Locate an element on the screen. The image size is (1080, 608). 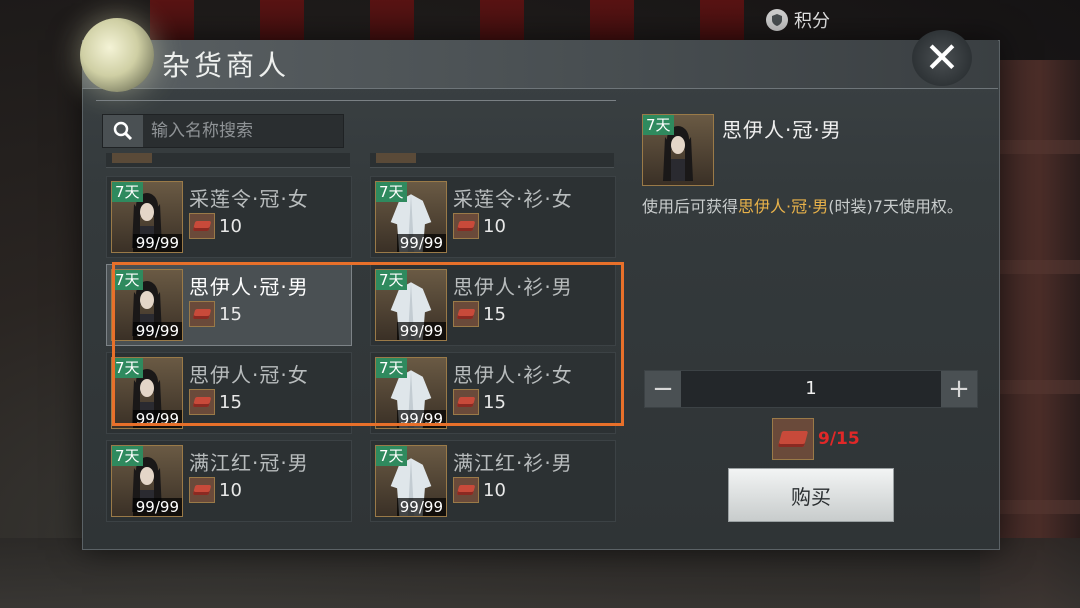
list-item: 7天 99/99 思伊人·冠·女 15 is located at coordinates (229, 393).